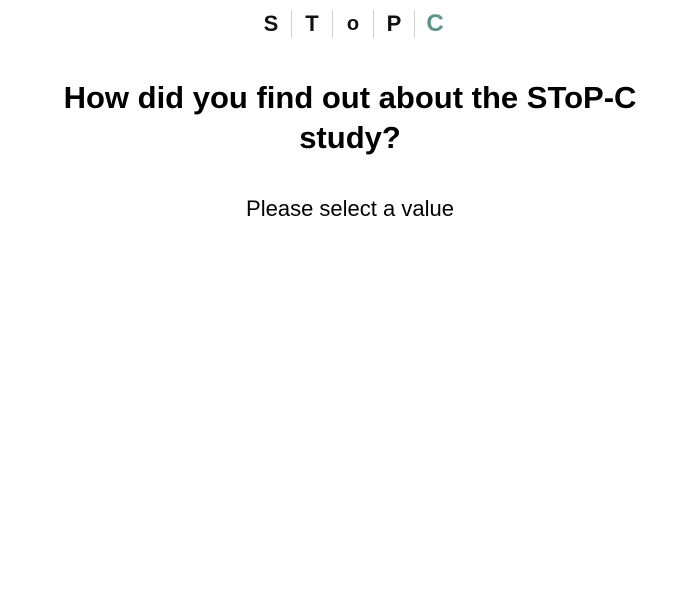 This screenshot has height=600, width=700. What do you see at coordinates (394, 23) in the screenshot?
I see `logo-letter-p: P` at bounding box center [394, 23].